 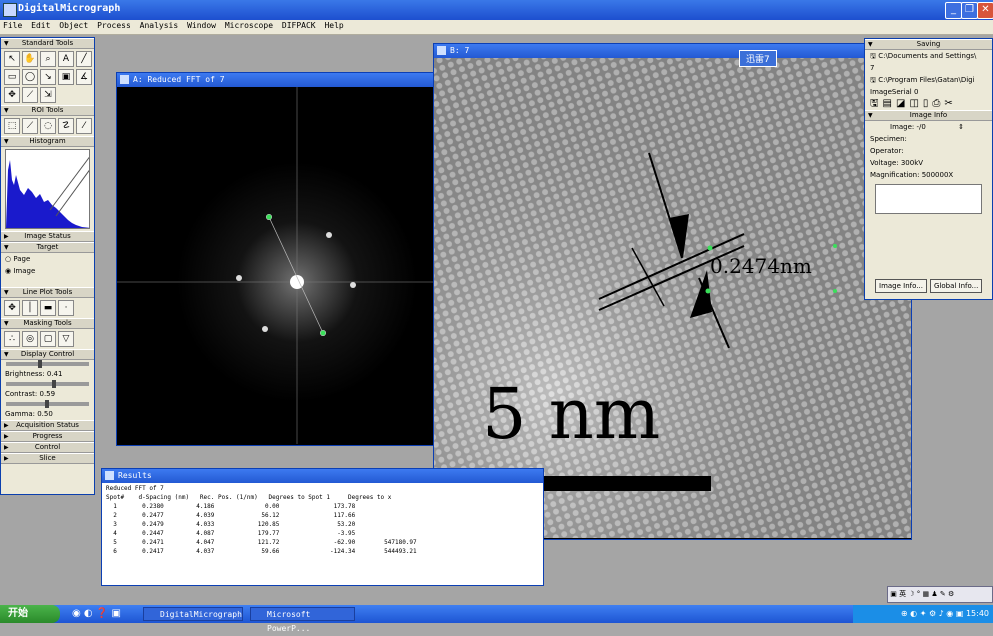 I want to click on slice-header: ▶ Slice, so click(x=47, y=458).